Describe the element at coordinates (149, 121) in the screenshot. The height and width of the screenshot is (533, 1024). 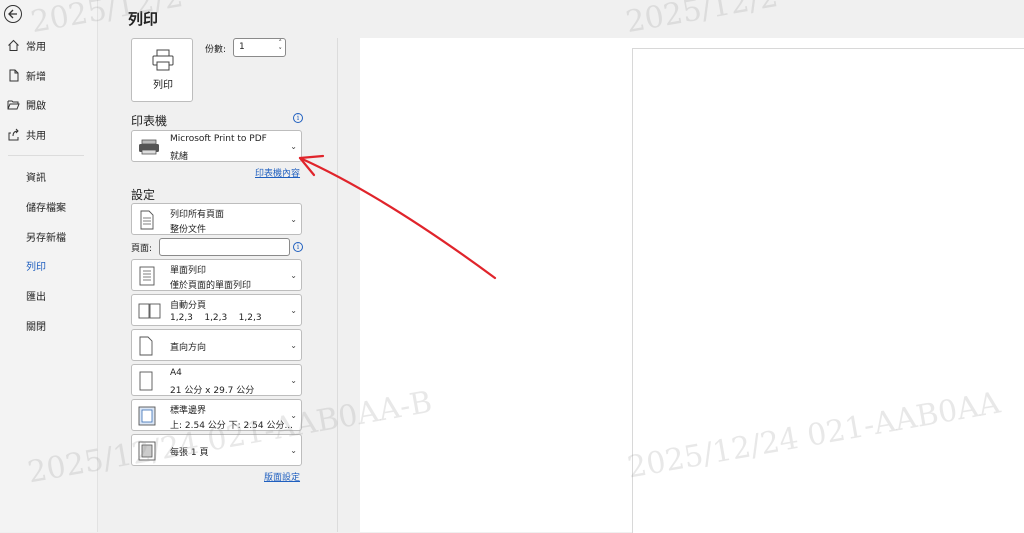
I see `printer-heading: 印表機` at that location.